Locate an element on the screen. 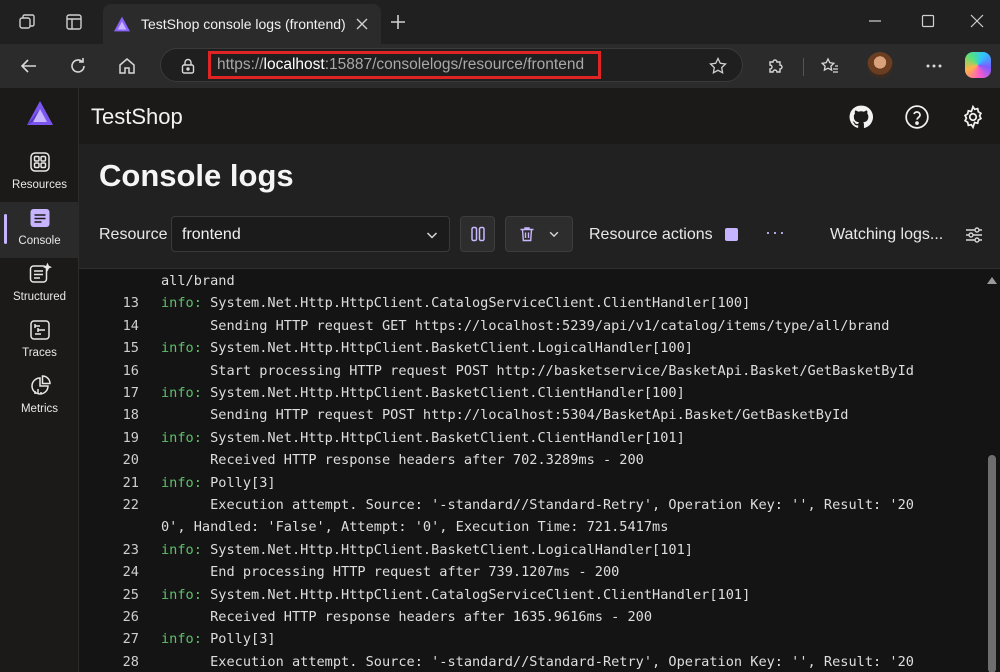 This screenshot has width=1000, height=672. sidebar-item-traces: Traces is located at coordinates (39, 342).